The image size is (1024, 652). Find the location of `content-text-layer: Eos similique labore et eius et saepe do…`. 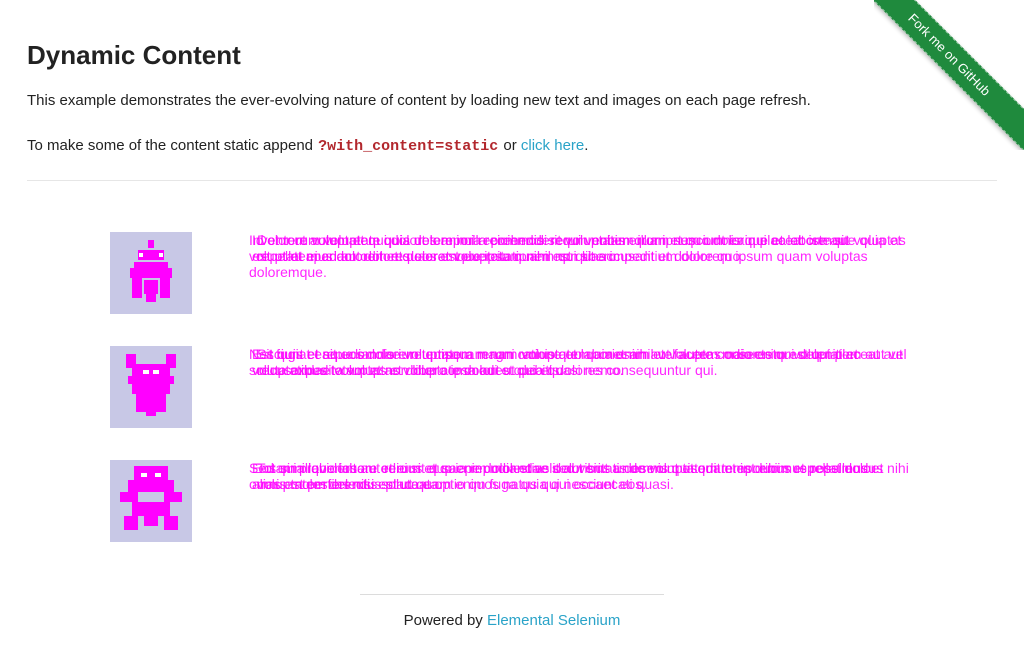

content-text-layer: Eos similique labore et eius et saepe do… is located at coordinates (580, 476).